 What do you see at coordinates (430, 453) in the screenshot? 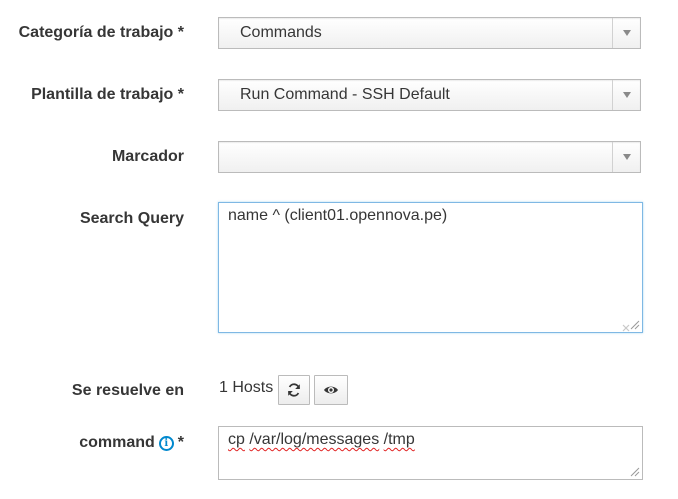
I see `command-textarea: cp /var/log/messages /tmp` at bounding box center [430, 453].